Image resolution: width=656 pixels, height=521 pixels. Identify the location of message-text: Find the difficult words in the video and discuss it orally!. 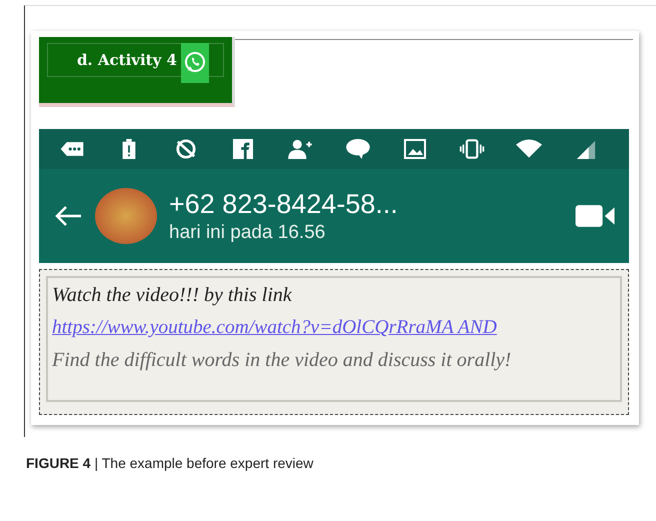
(282, 360).